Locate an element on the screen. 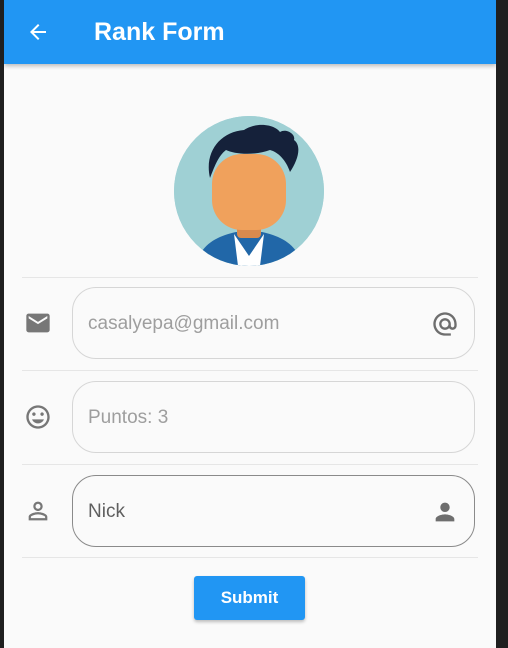 The width and height of the screenshot is (508, 648). back-button is located at coordinates (38, 32).